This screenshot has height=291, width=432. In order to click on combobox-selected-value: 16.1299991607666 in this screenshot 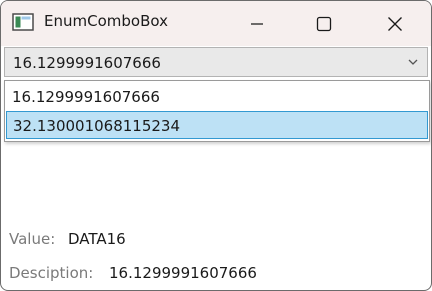, I will do `click(87, 63)`.